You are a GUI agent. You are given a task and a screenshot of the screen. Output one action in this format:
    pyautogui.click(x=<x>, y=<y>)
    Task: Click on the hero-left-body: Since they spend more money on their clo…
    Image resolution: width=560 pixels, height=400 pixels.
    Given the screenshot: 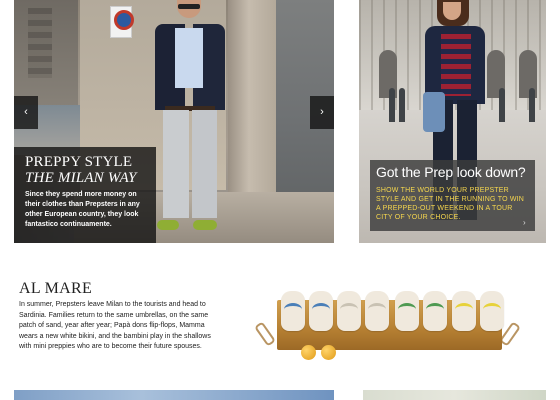 What is the action you would take?
    pyautogui.click(x=82, y=209)
    